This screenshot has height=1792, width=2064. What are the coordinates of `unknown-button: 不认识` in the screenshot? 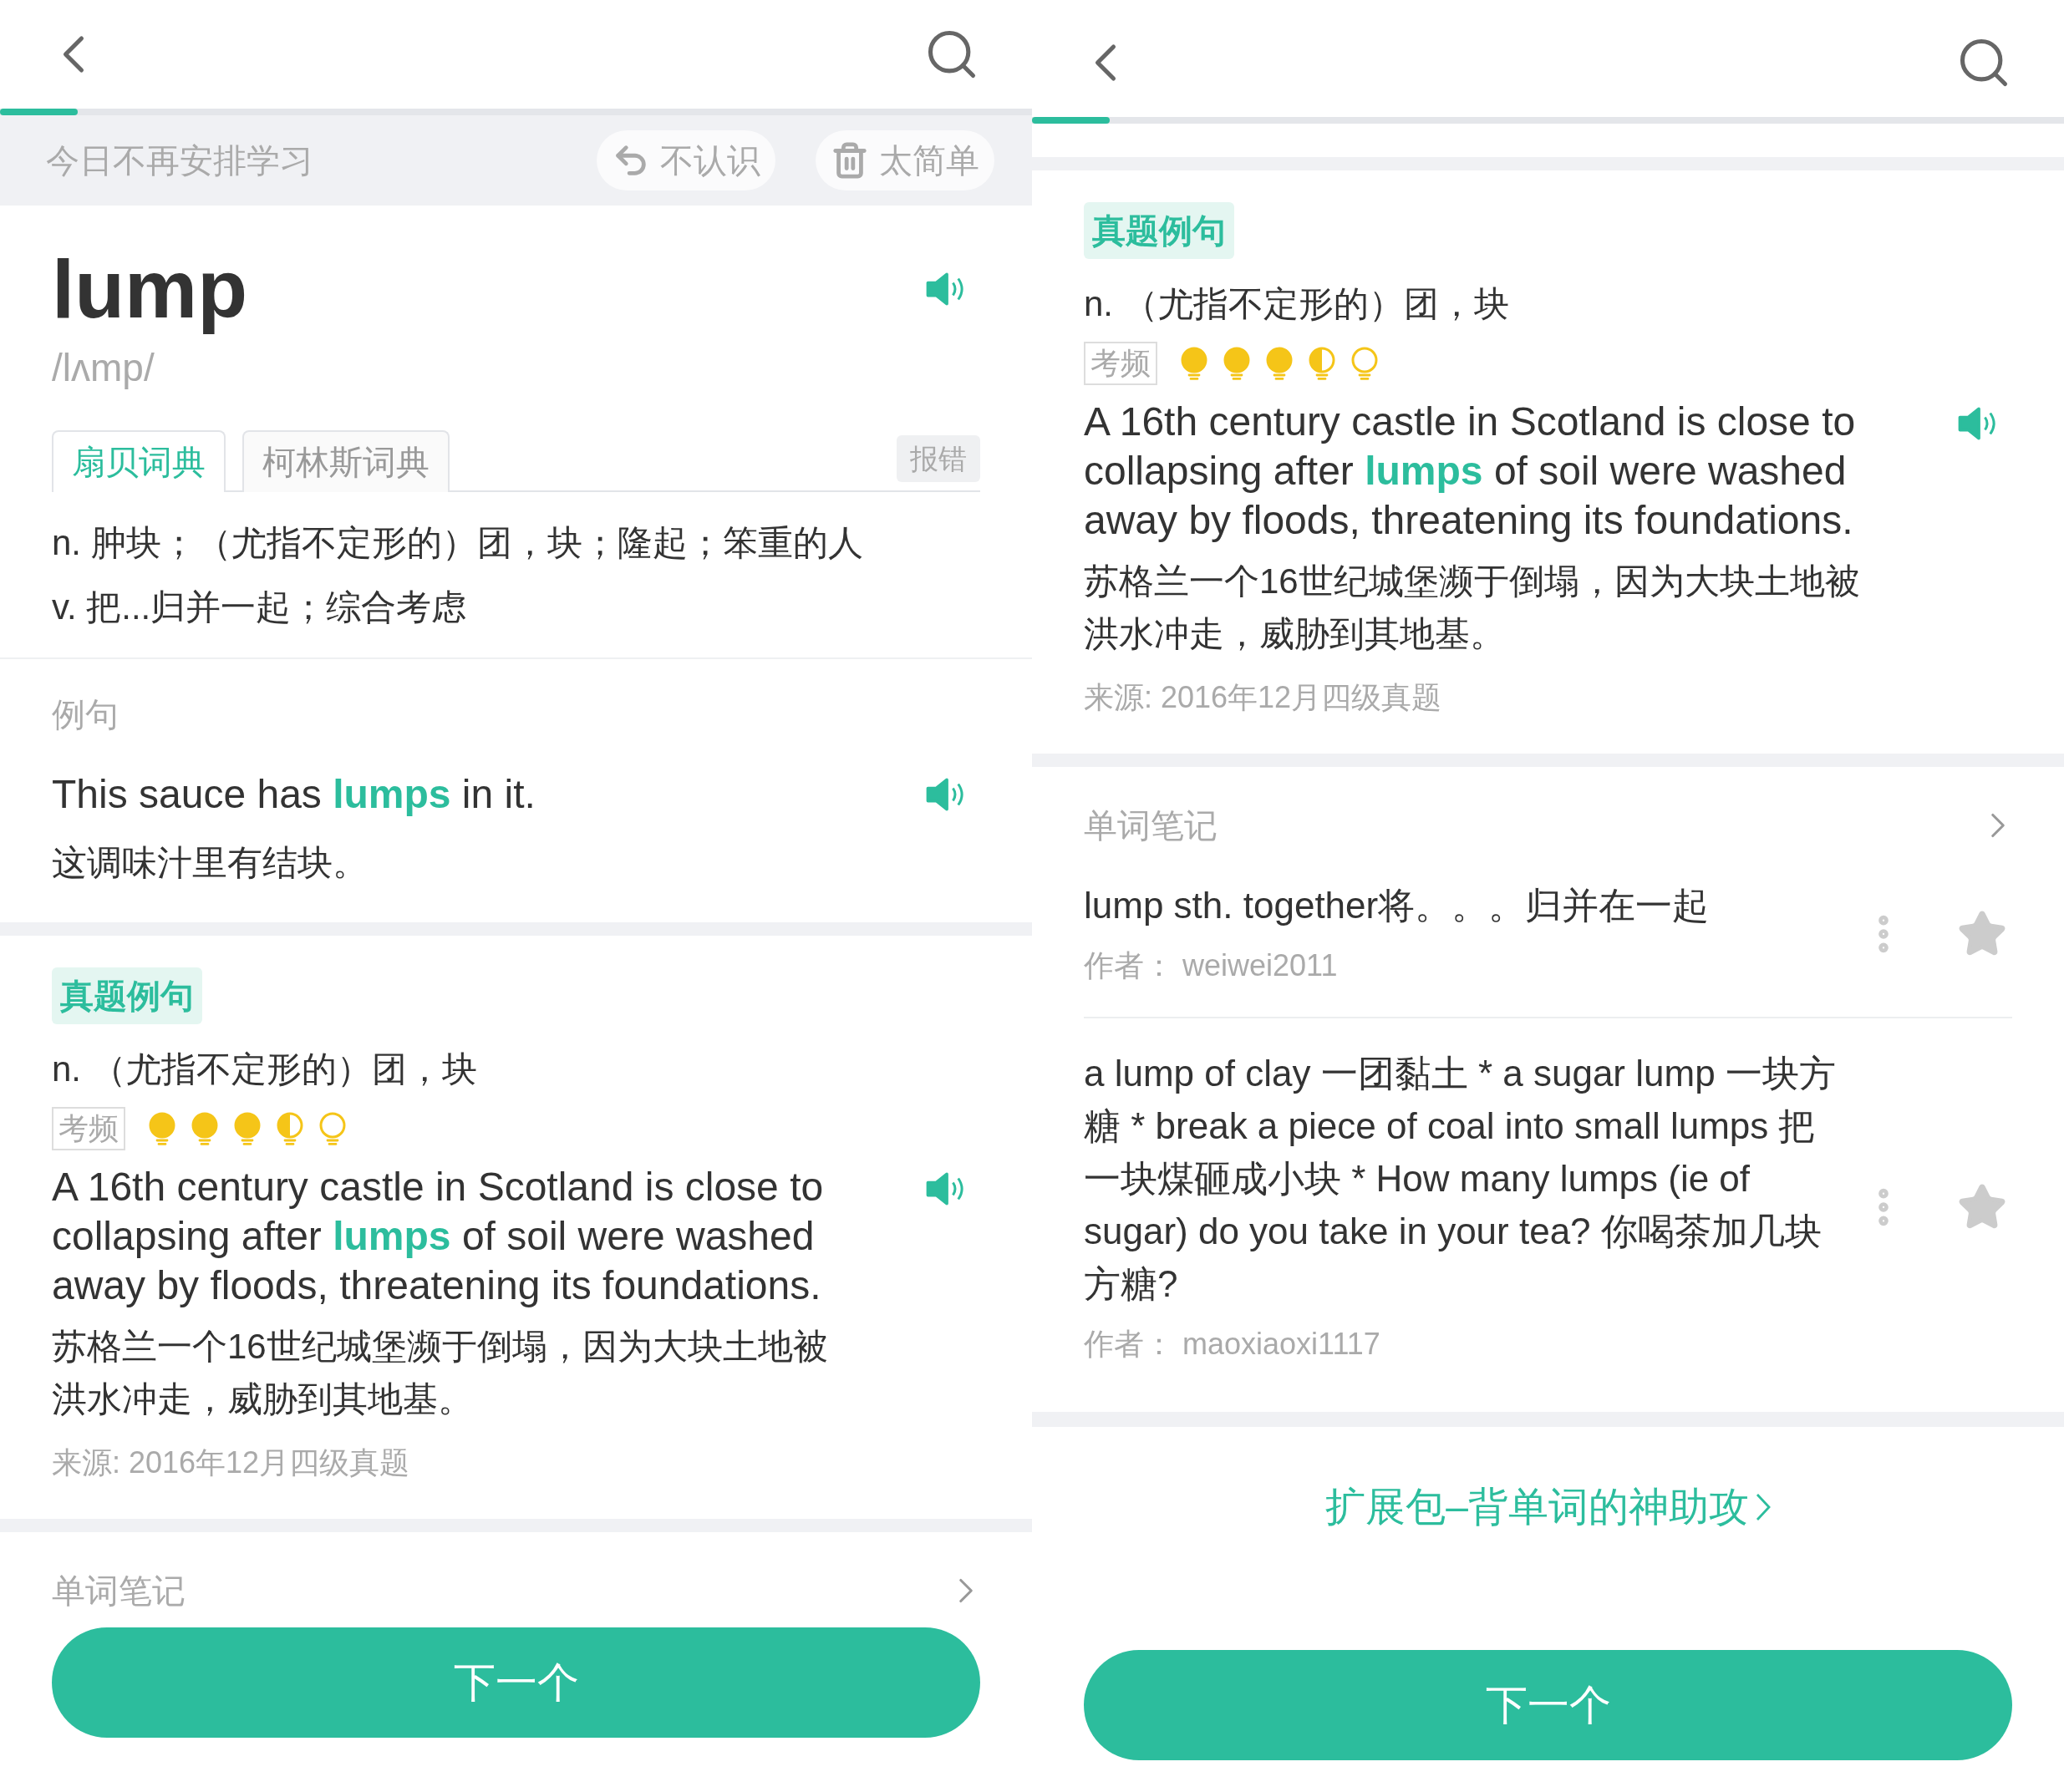 It's located at (686, 160).